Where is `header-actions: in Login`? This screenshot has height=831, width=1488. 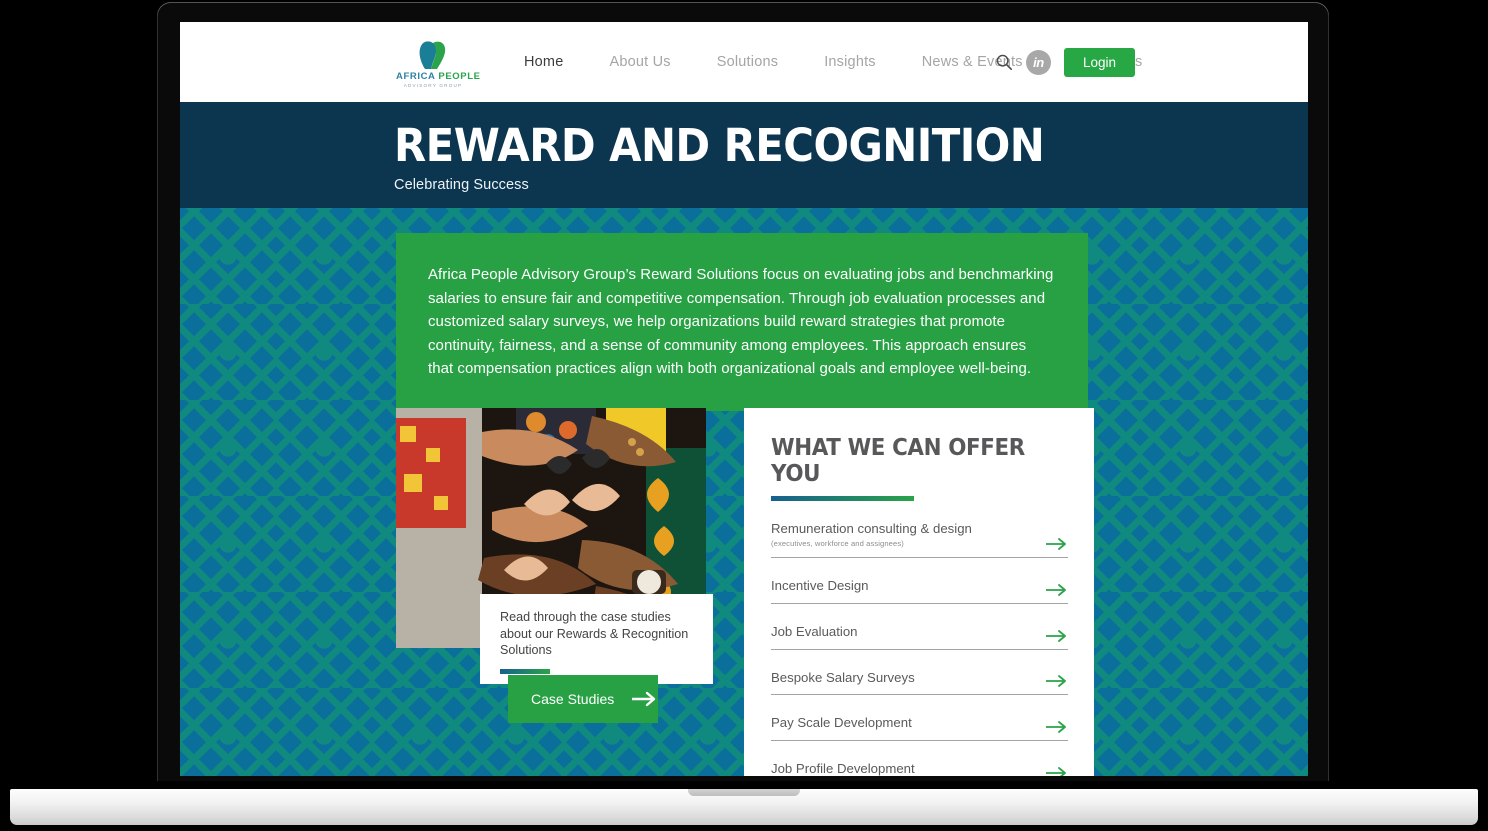 header-actions: in Login is located at coordinates (1065, 62).